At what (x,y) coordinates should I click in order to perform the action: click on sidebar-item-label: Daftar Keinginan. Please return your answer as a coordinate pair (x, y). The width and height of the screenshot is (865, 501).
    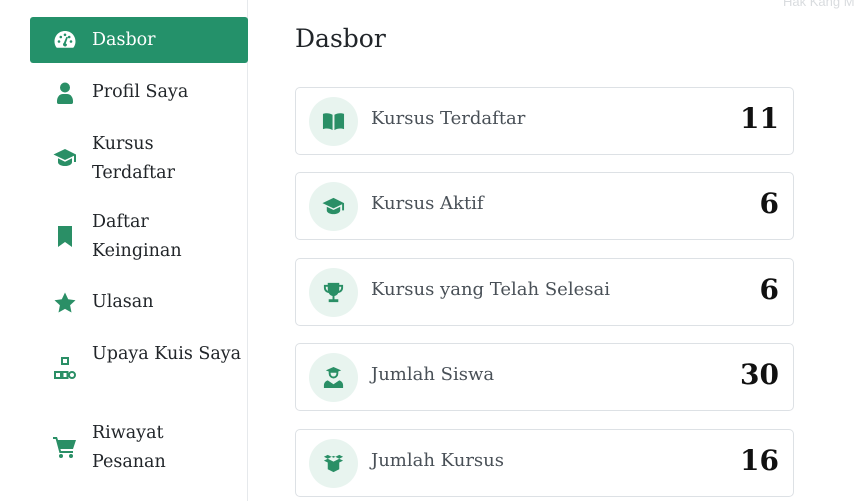
    Looking at the image, I should click on (137, 236).